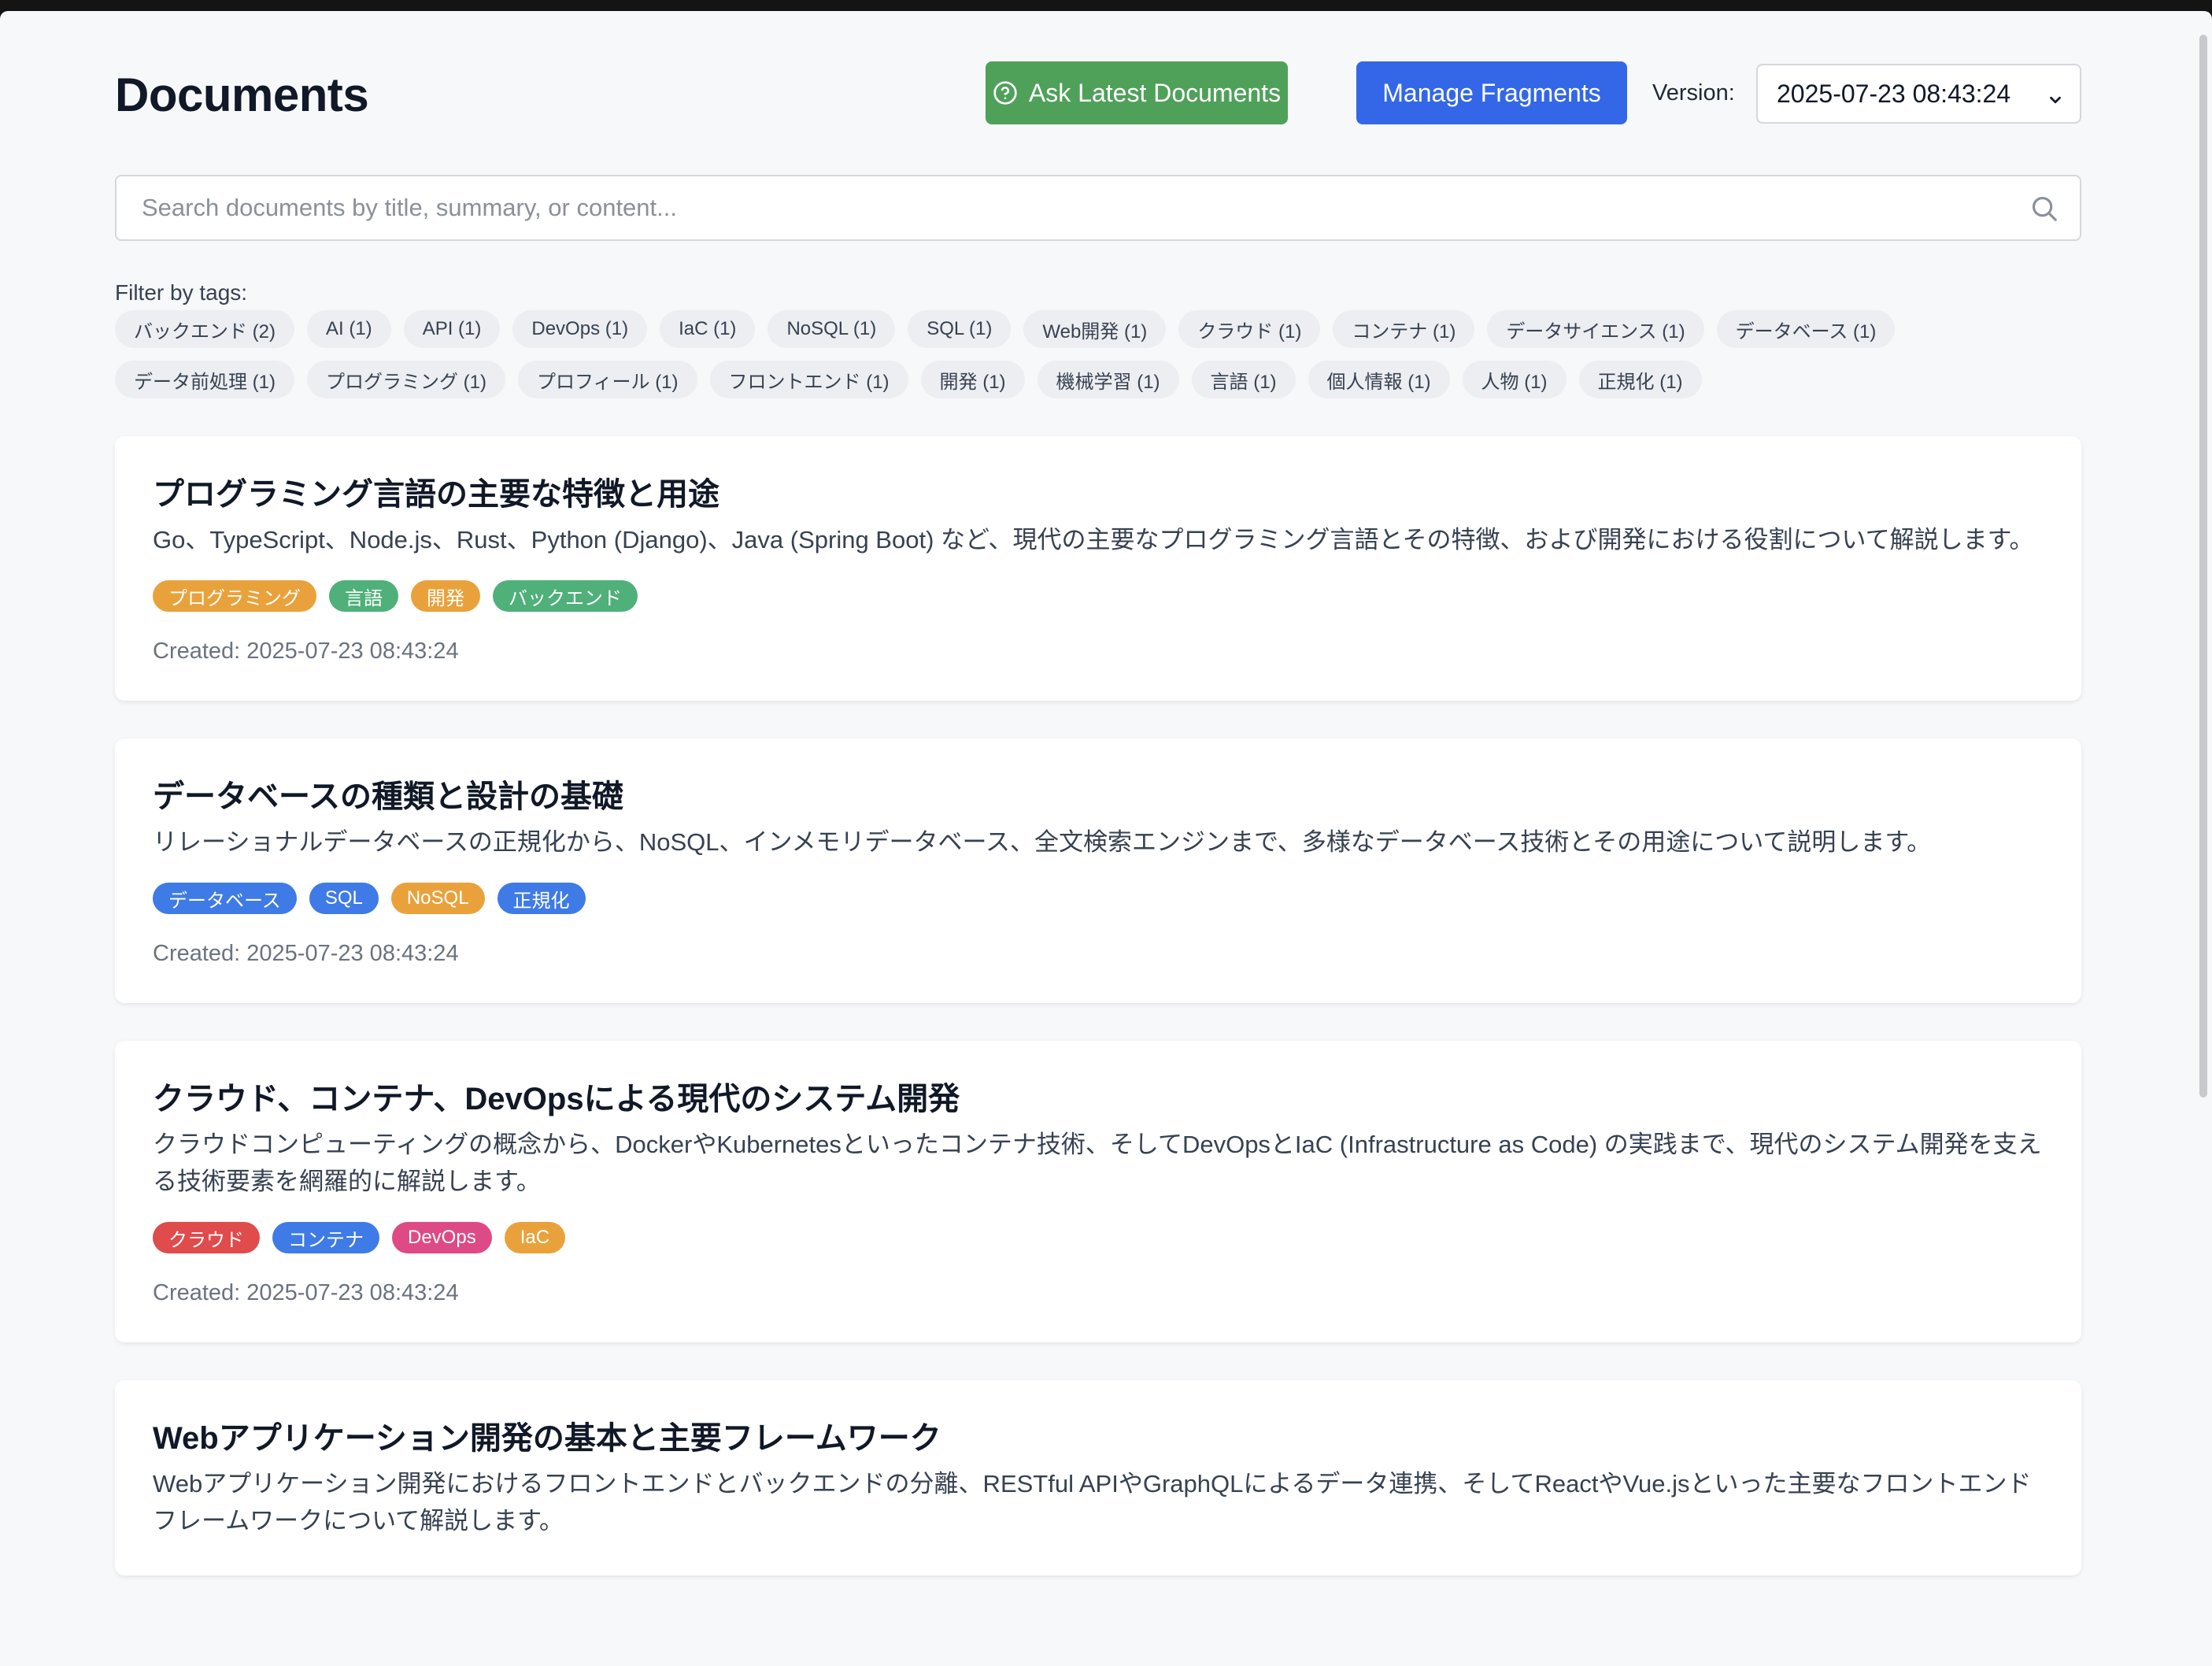 The width and height of the screenshot is (2212, 1666). What do you see at coordinates (565, 596) in the screenshot?
I see `document-tag-badge: バックエンド` at bounding box center [565, 596].